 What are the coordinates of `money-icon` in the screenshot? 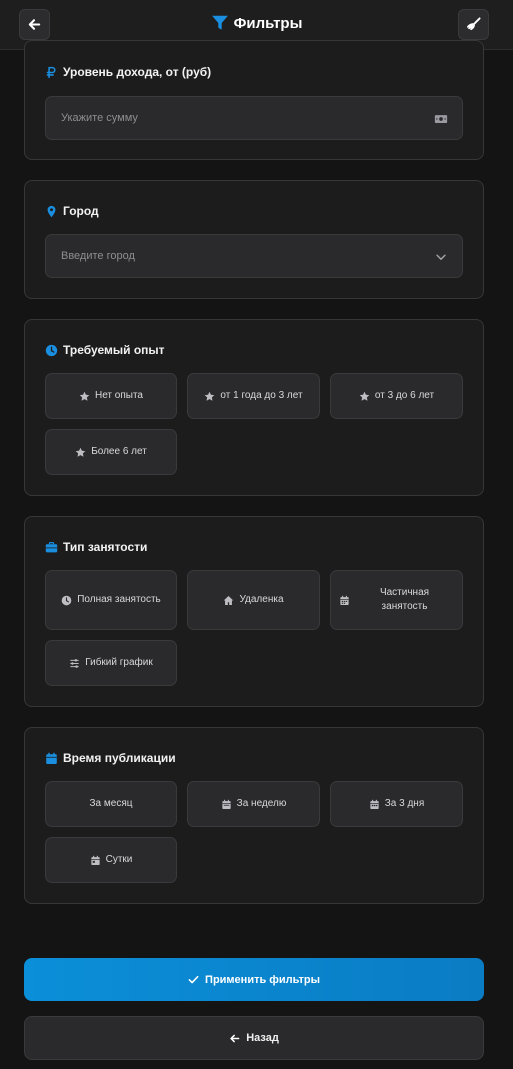 It's located at (441, 119).